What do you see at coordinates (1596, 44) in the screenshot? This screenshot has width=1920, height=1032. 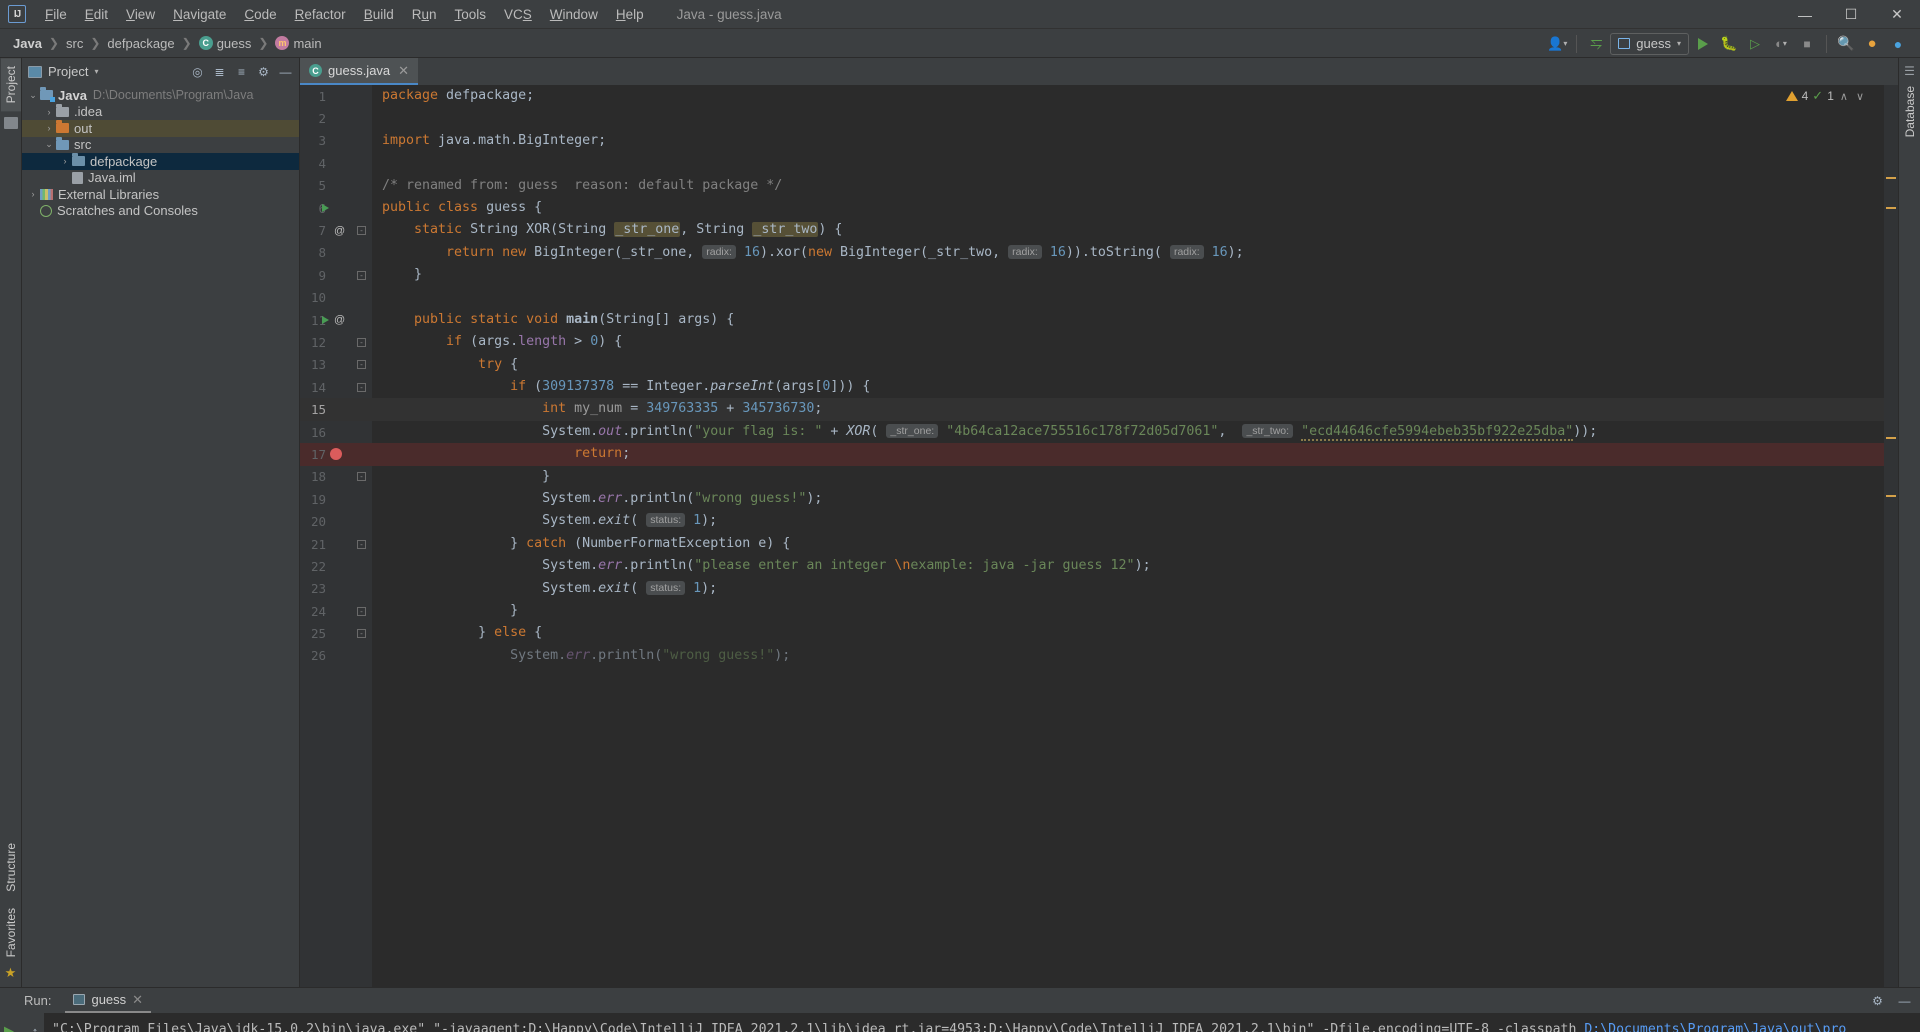 I see `build-hammer-icon: ⥧` at bounding box center [1596, 44].